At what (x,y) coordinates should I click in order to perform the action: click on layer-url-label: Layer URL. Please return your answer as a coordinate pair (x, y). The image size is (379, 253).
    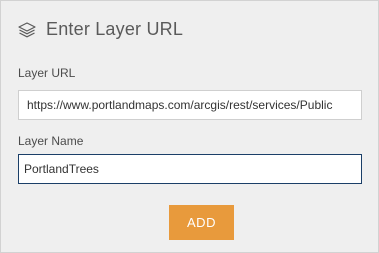
    Looking at the image, I should click on (47, 73).